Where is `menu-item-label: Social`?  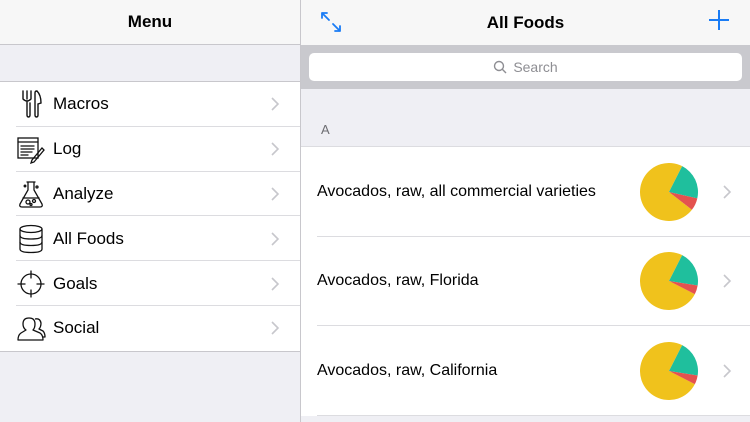 menu-item-label: Social is located at coordinates (76, 328).